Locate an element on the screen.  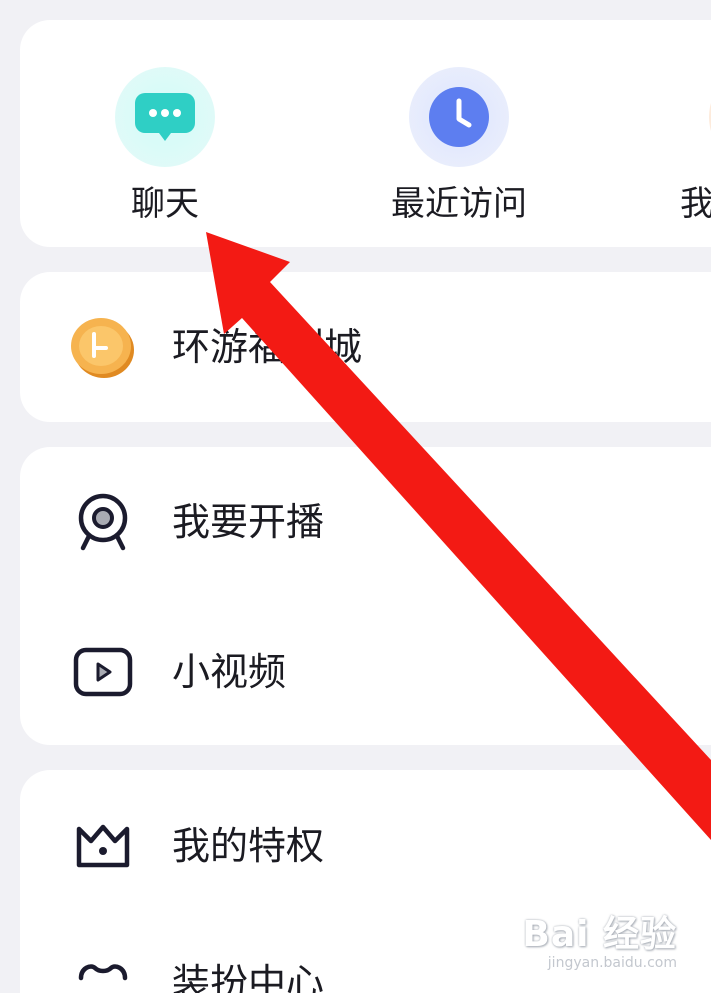
recent-visits-label: 最近访问 is located at coordinates (459, 204).